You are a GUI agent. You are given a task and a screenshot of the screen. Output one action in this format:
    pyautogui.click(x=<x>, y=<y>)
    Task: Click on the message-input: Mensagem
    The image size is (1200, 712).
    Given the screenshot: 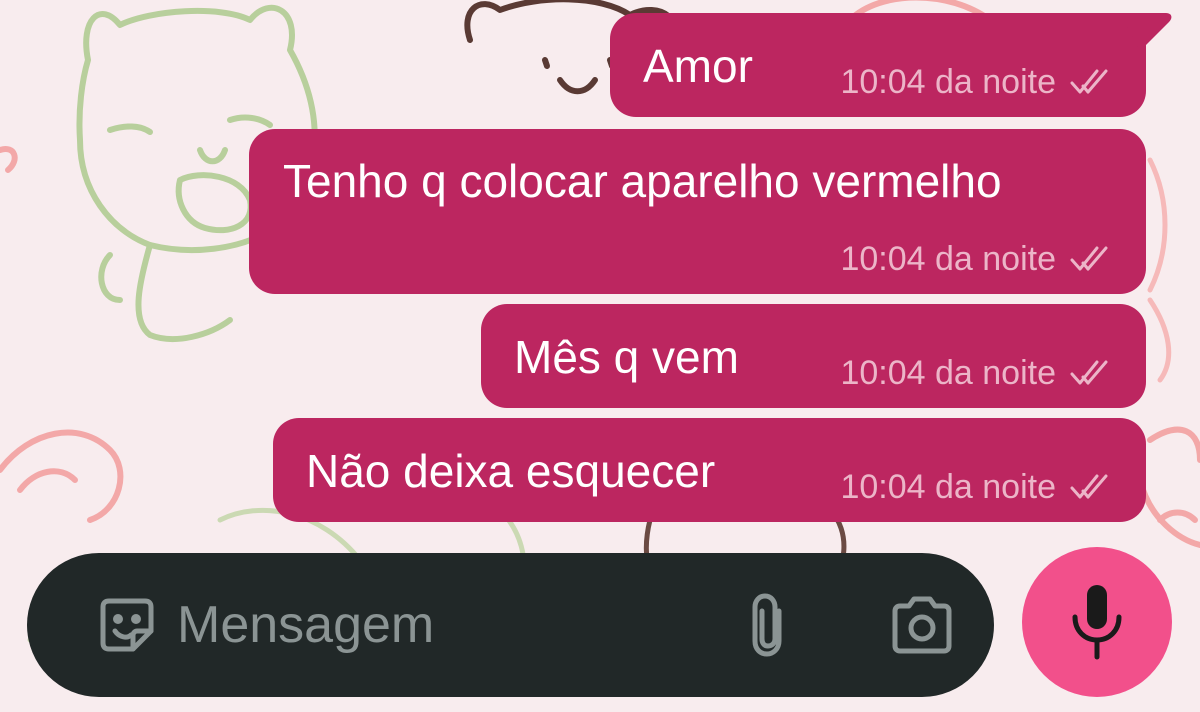 What is the action you would take?
    pyautogui.click(x=305, y=625)
    